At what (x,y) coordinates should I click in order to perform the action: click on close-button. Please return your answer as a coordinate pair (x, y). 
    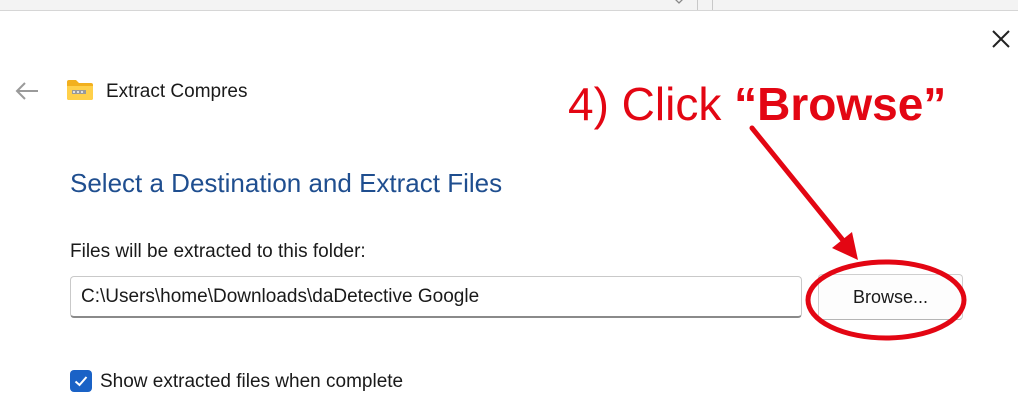
    Looking at the image, I should click on (1001, 39).